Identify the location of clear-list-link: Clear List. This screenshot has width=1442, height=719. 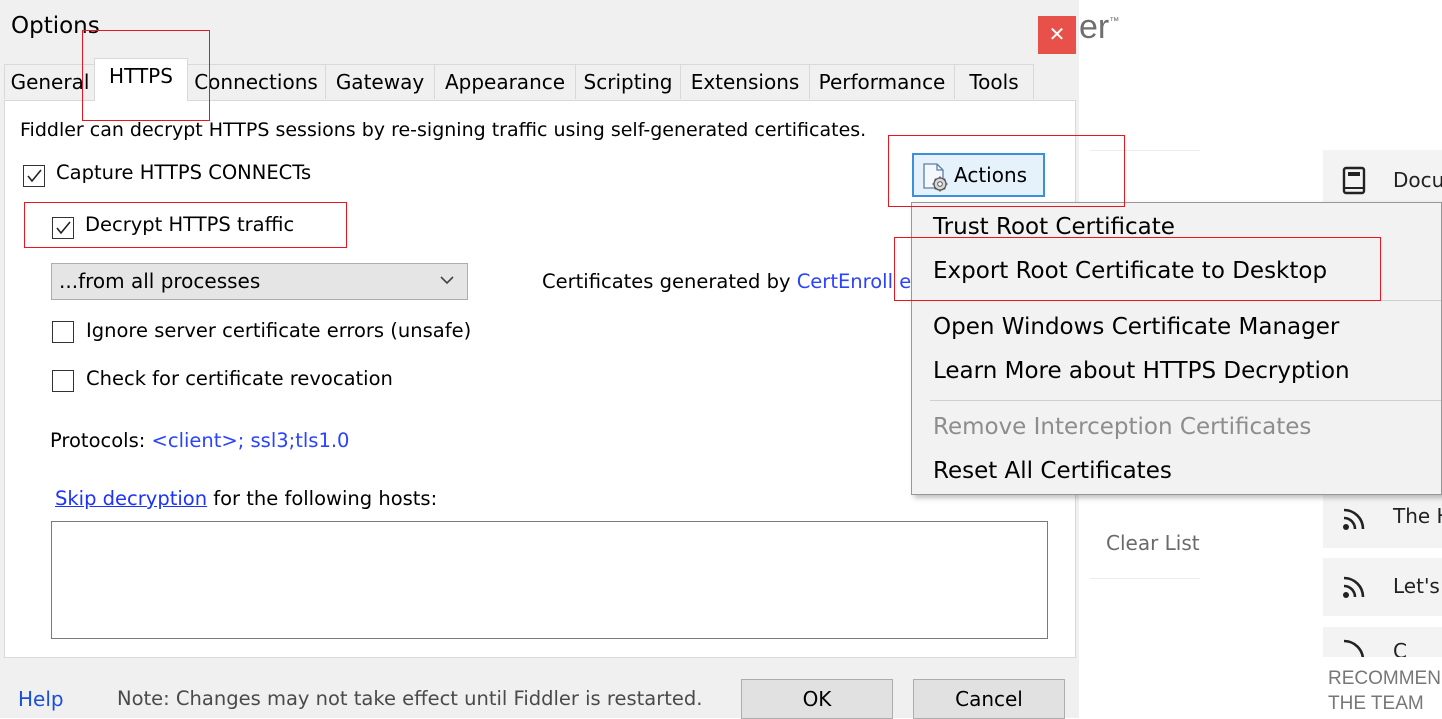
(1153, 543).